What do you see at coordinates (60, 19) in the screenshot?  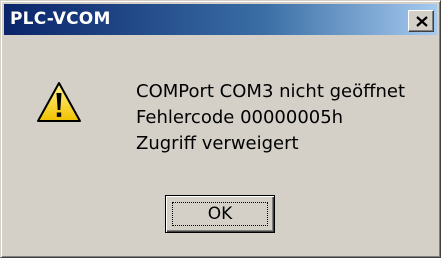 I see `window-title: PLC-VCOM` at bounding box center [60, 19].